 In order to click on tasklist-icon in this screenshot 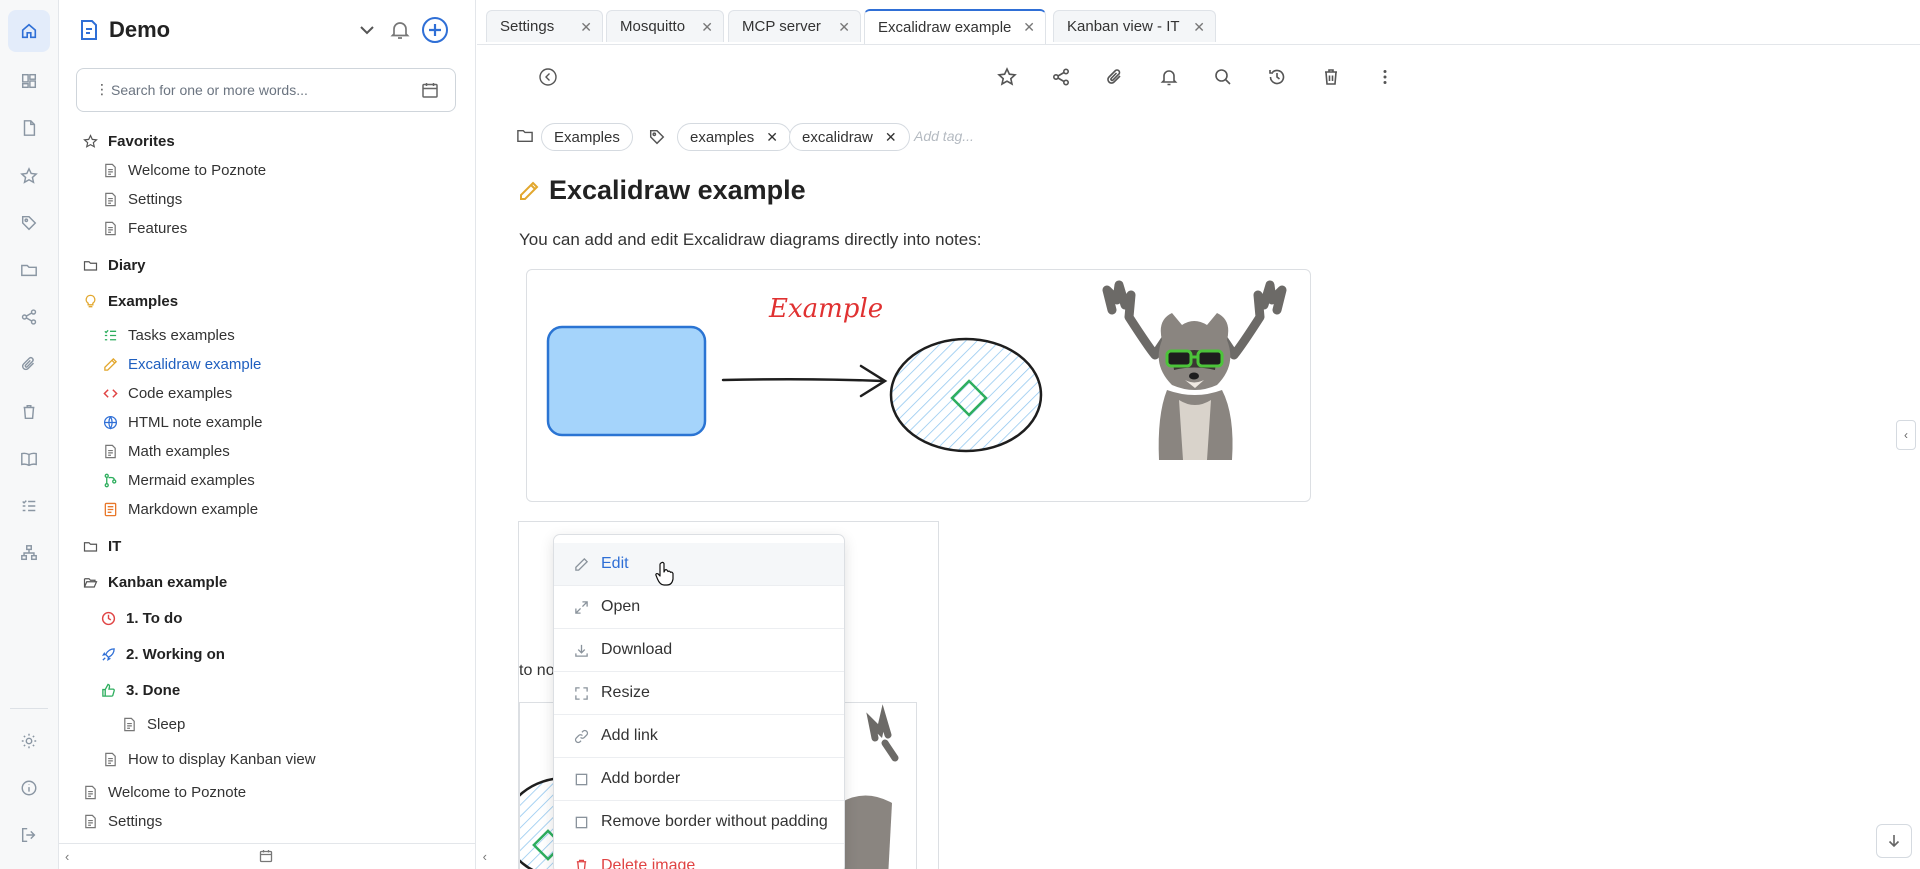, I will do `click(29, 506)`.